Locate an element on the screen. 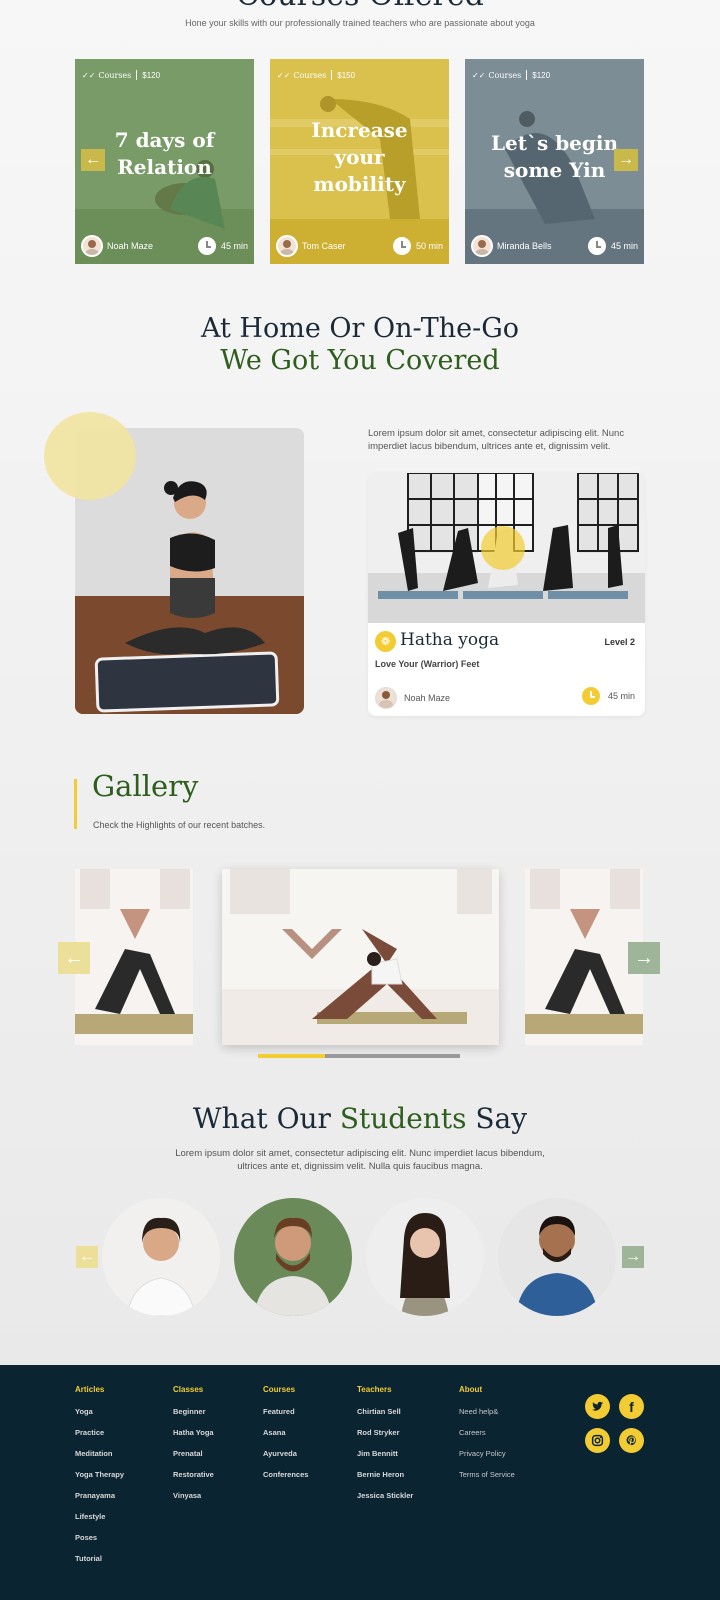 This screenshot has height=1600, width=720. next-arrow-button: → is located at coordinates (626, 160).